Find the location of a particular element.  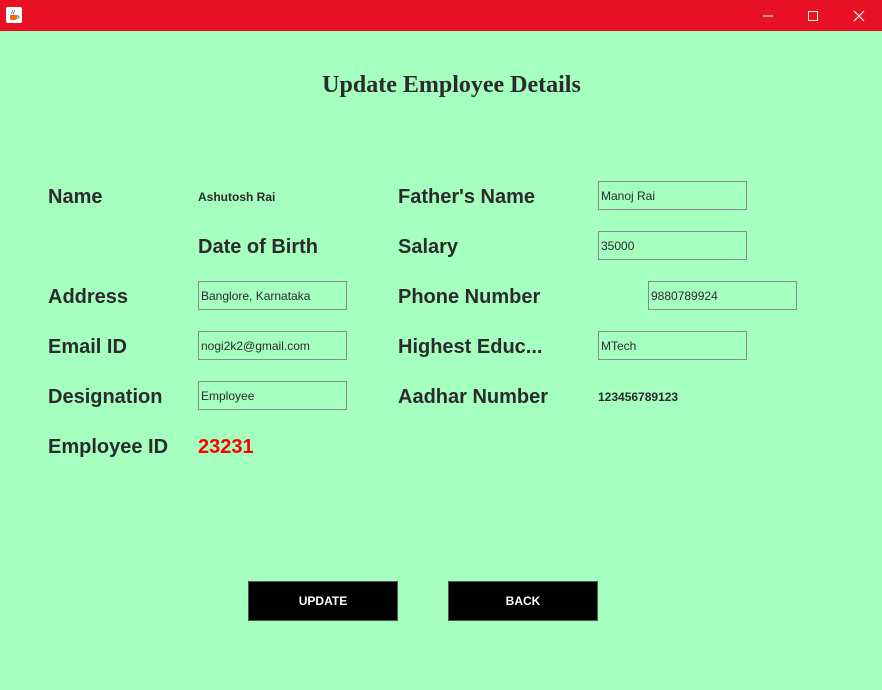

aadhar-value: 123456789123 is located at coordinates (638, 397).